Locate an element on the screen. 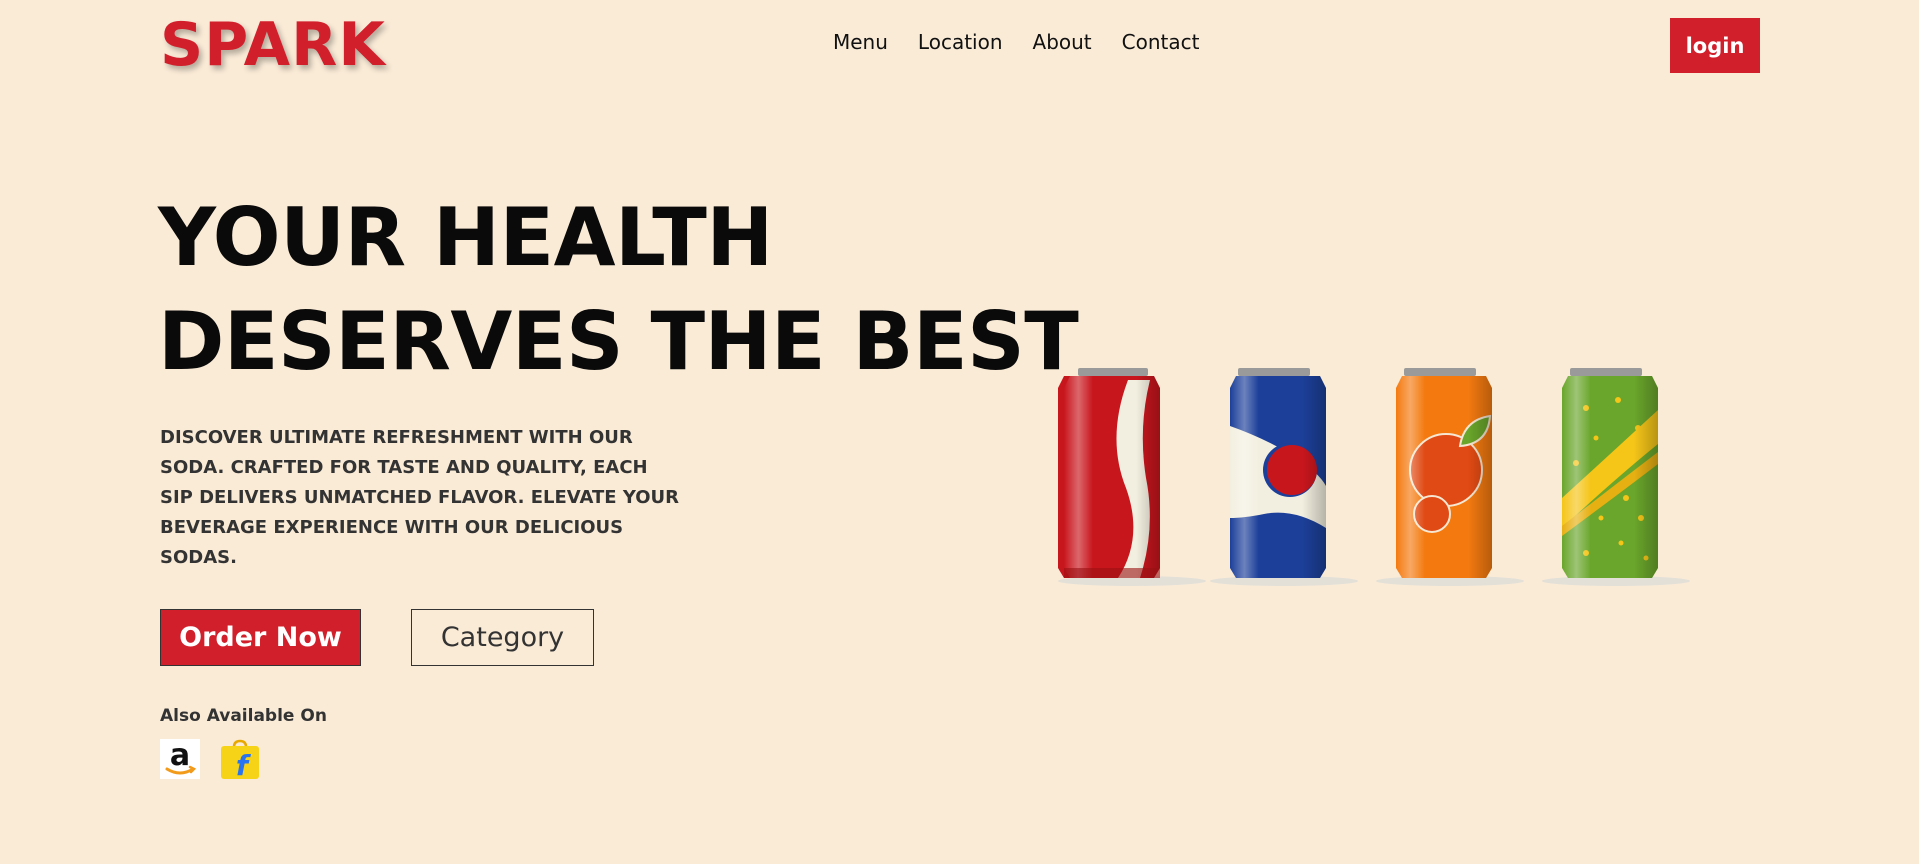 This screenshot has height=864, width=1919. nav-contact: Contact is located at coordinates (1161, 42).